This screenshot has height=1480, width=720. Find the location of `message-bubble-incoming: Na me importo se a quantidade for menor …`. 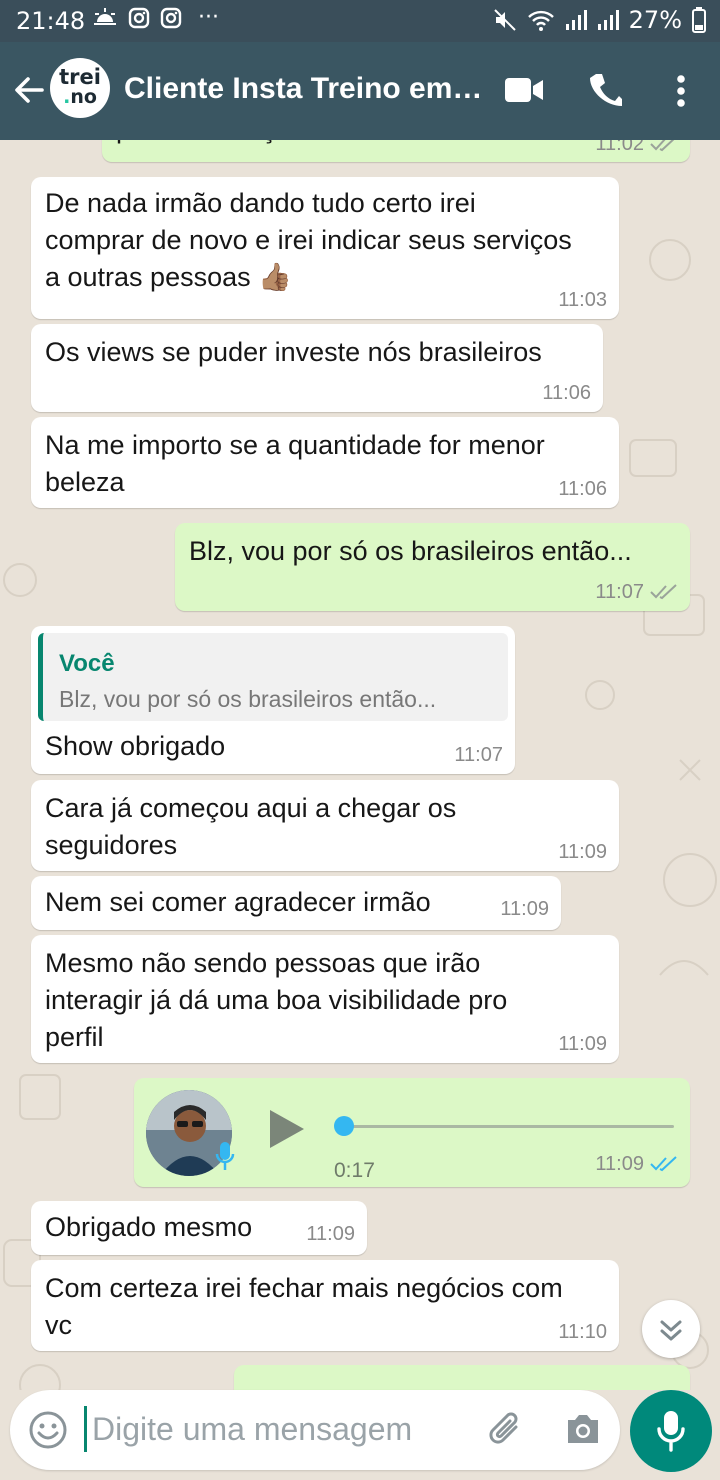

message-bubble-incoming: Na me importo se a quantidade for menor … is located at coordinates (325, 462).